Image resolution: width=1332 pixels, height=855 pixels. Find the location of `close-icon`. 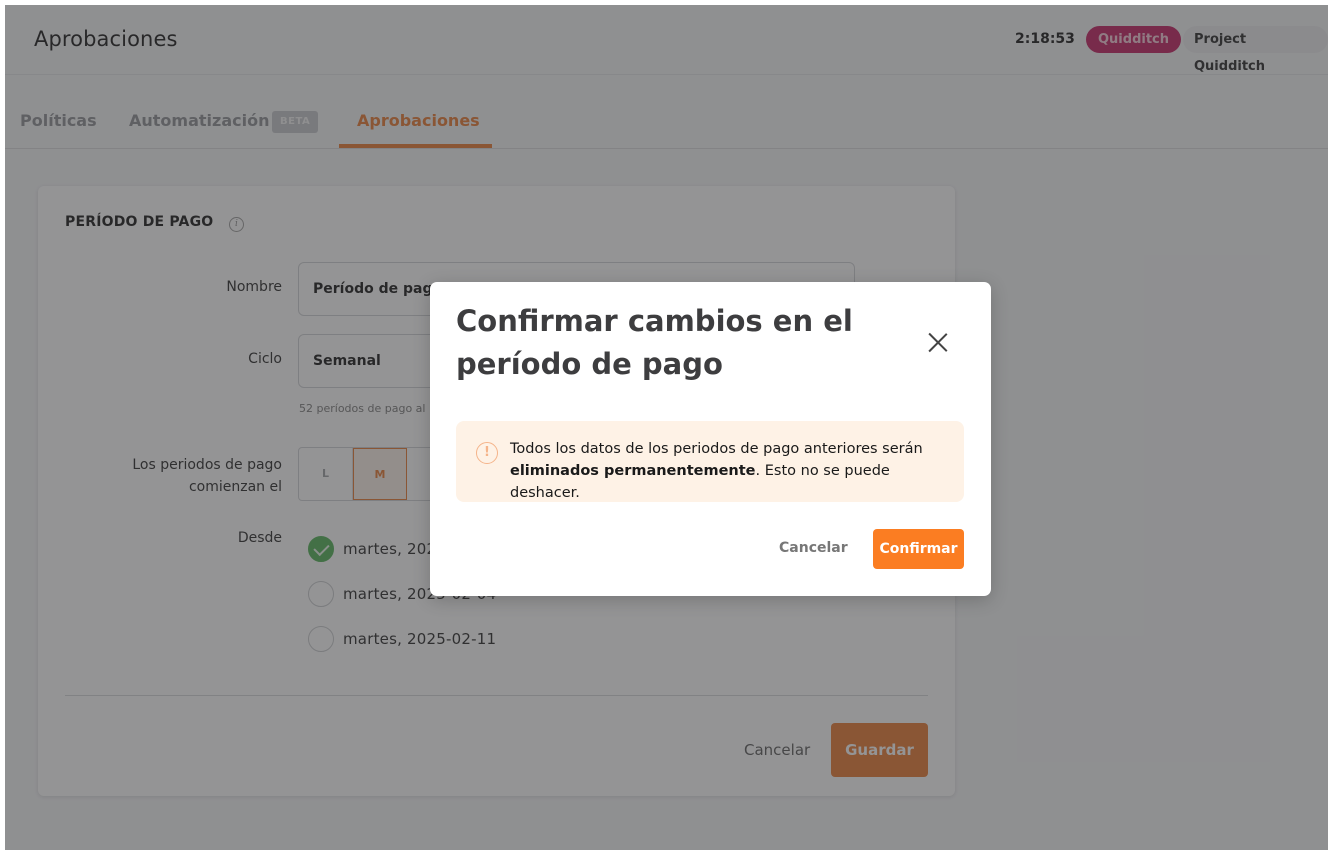

close-icon is located at coordinates (938, 342).